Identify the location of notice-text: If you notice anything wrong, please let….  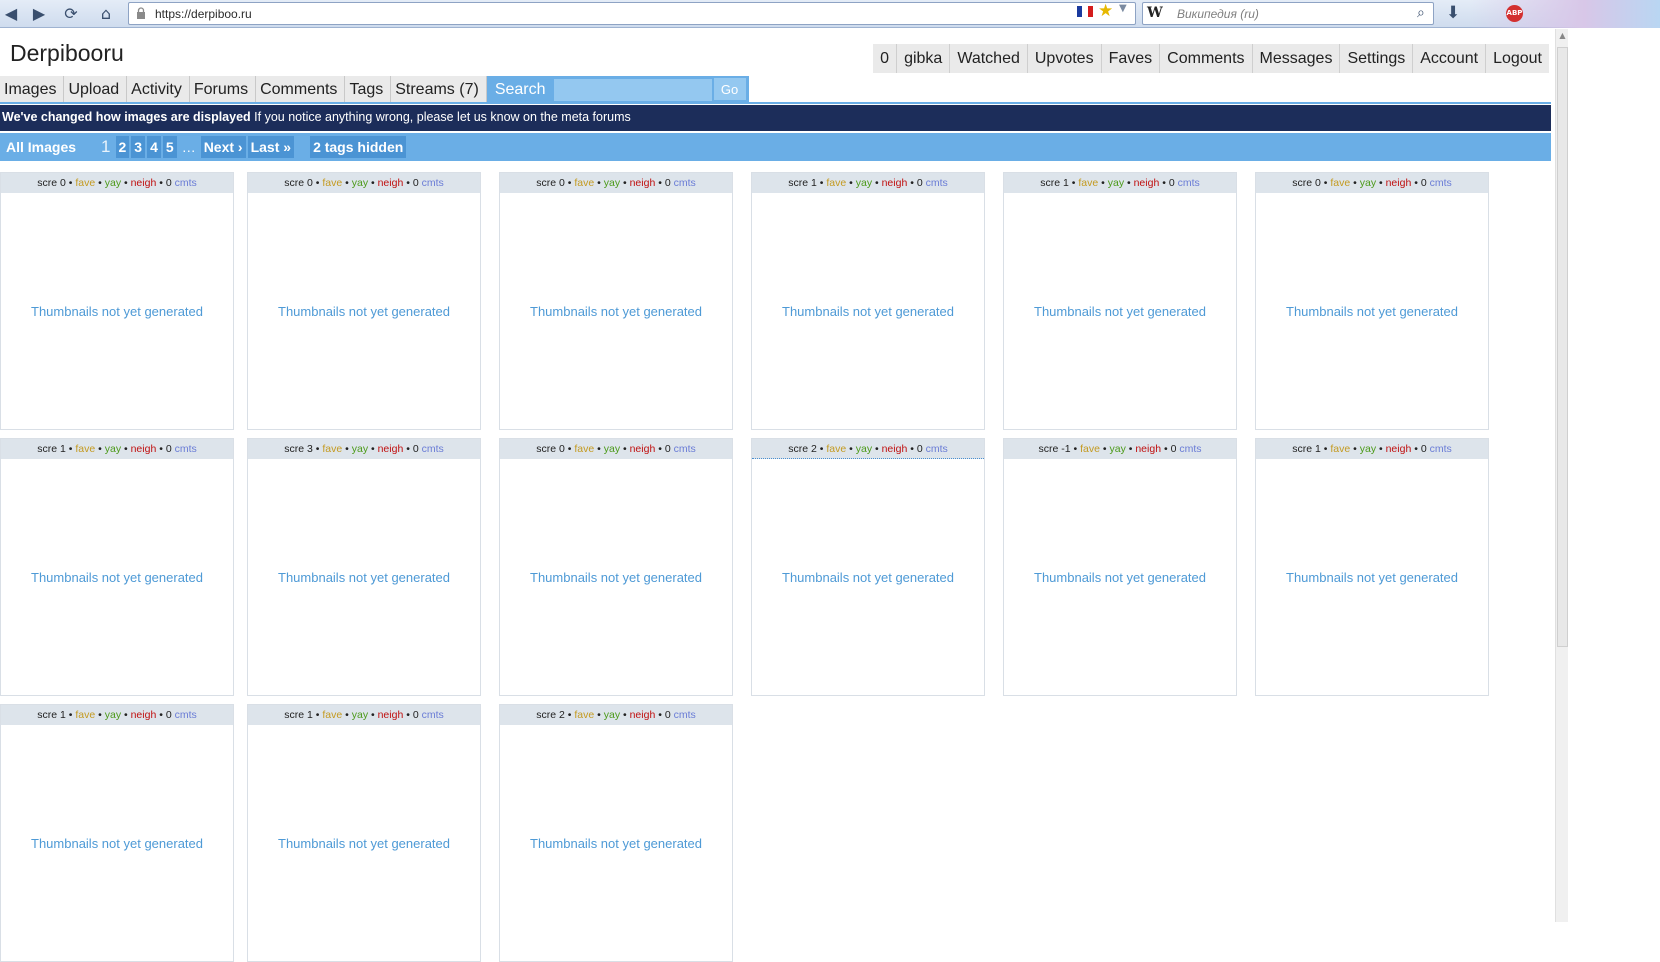
(441, 117).